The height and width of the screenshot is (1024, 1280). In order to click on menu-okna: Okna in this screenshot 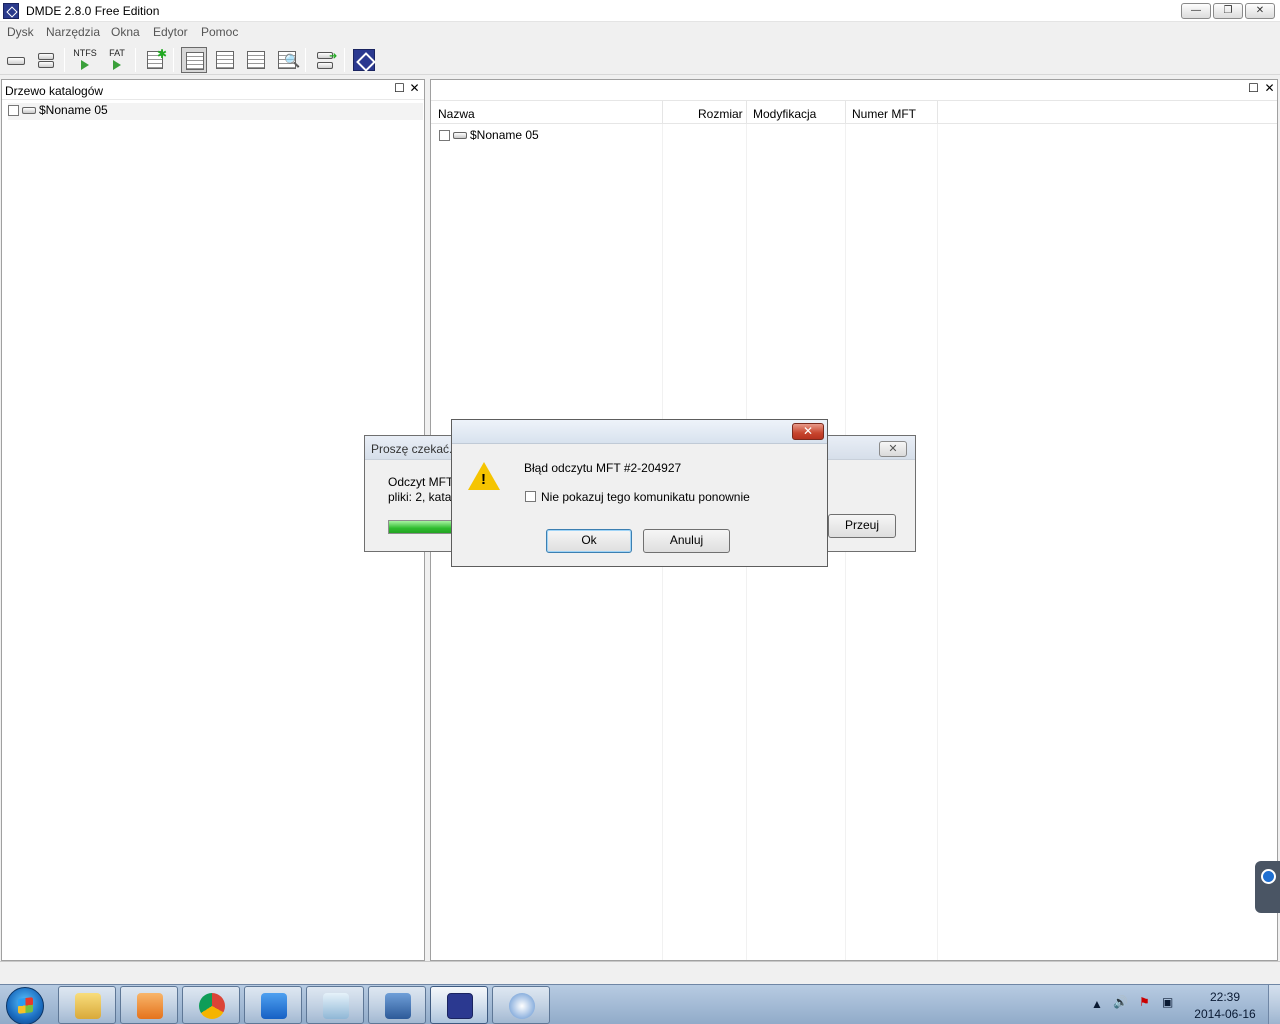, I will do `click(125, 32)`.